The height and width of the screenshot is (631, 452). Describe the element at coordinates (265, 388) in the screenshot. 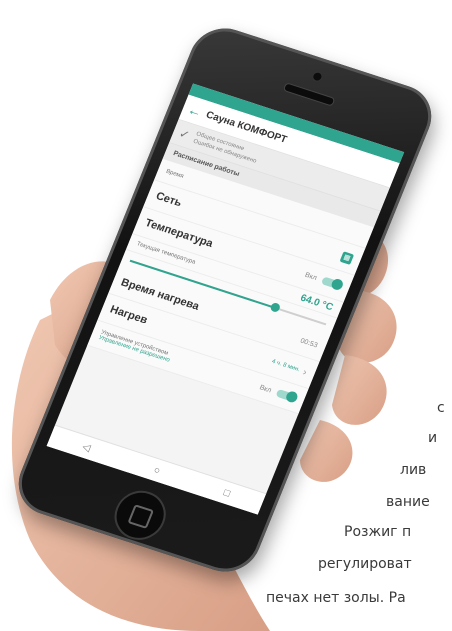

I see `device-toggle-label: Вкл` at that location.